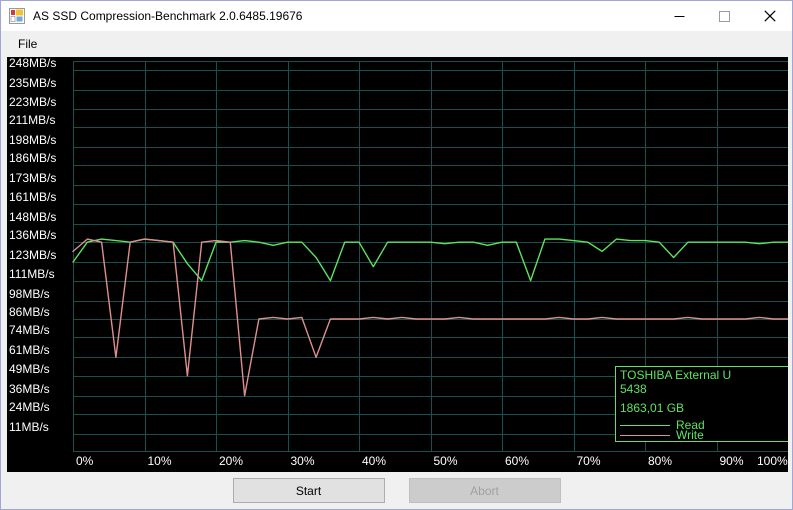 The height and width of the screenshot is (510, 793). Describe the element at coordinates (33, 139) in the screenshot. I see `y-axis-tick-label: 198MB/s` at that location.